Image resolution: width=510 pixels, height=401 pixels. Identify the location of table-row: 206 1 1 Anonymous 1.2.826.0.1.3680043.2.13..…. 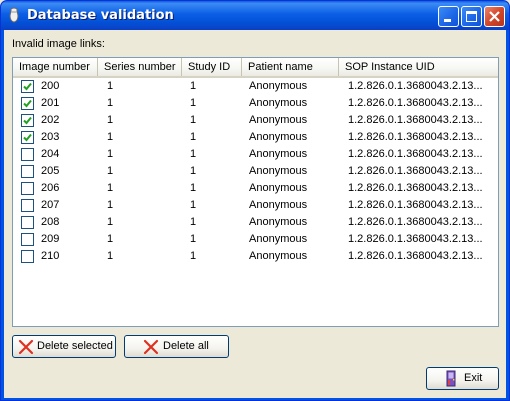
(255, 188).